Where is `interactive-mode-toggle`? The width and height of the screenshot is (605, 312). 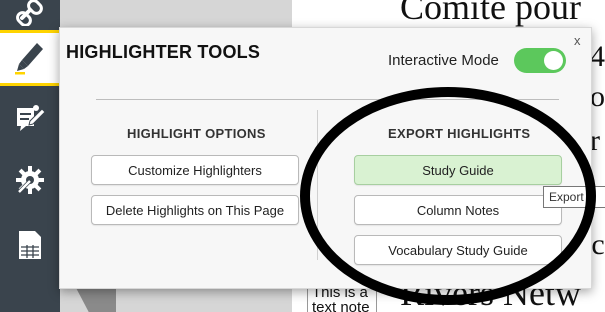 interactive-mode-toggle is located at coordinates (540, 60).